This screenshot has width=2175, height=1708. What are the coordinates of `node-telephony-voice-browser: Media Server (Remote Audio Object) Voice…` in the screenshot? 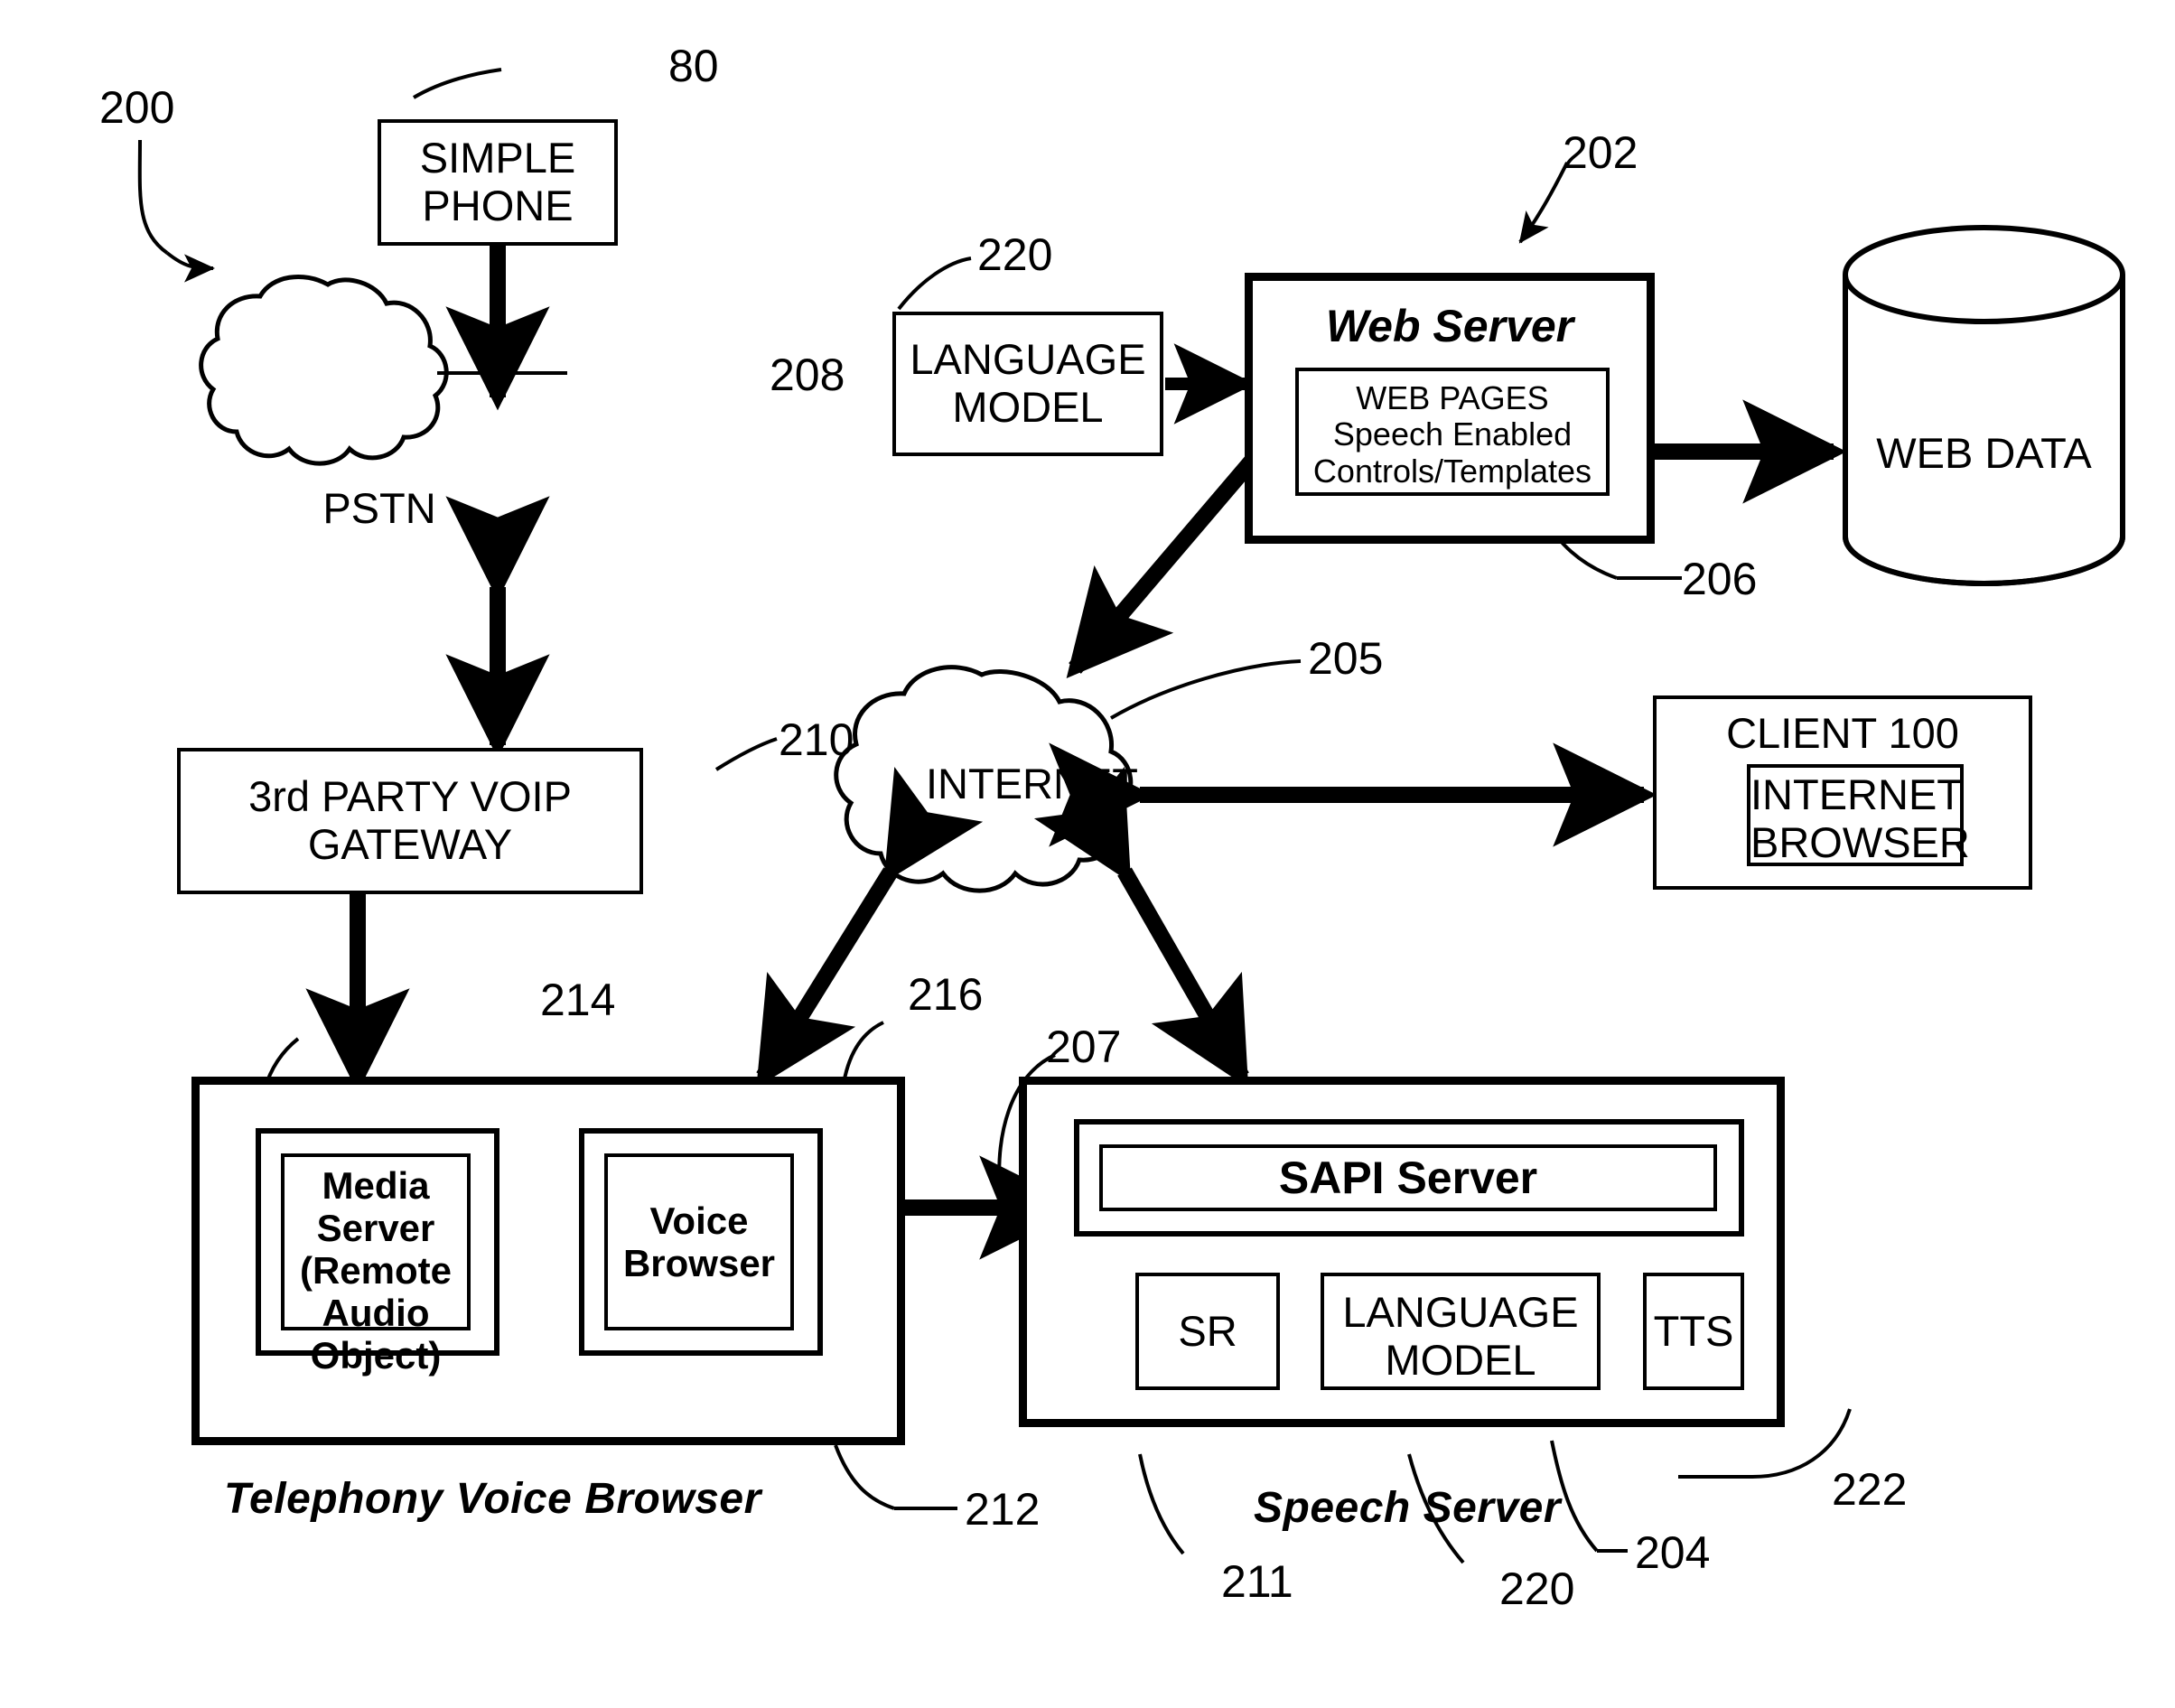 It's located at (548, 1261).